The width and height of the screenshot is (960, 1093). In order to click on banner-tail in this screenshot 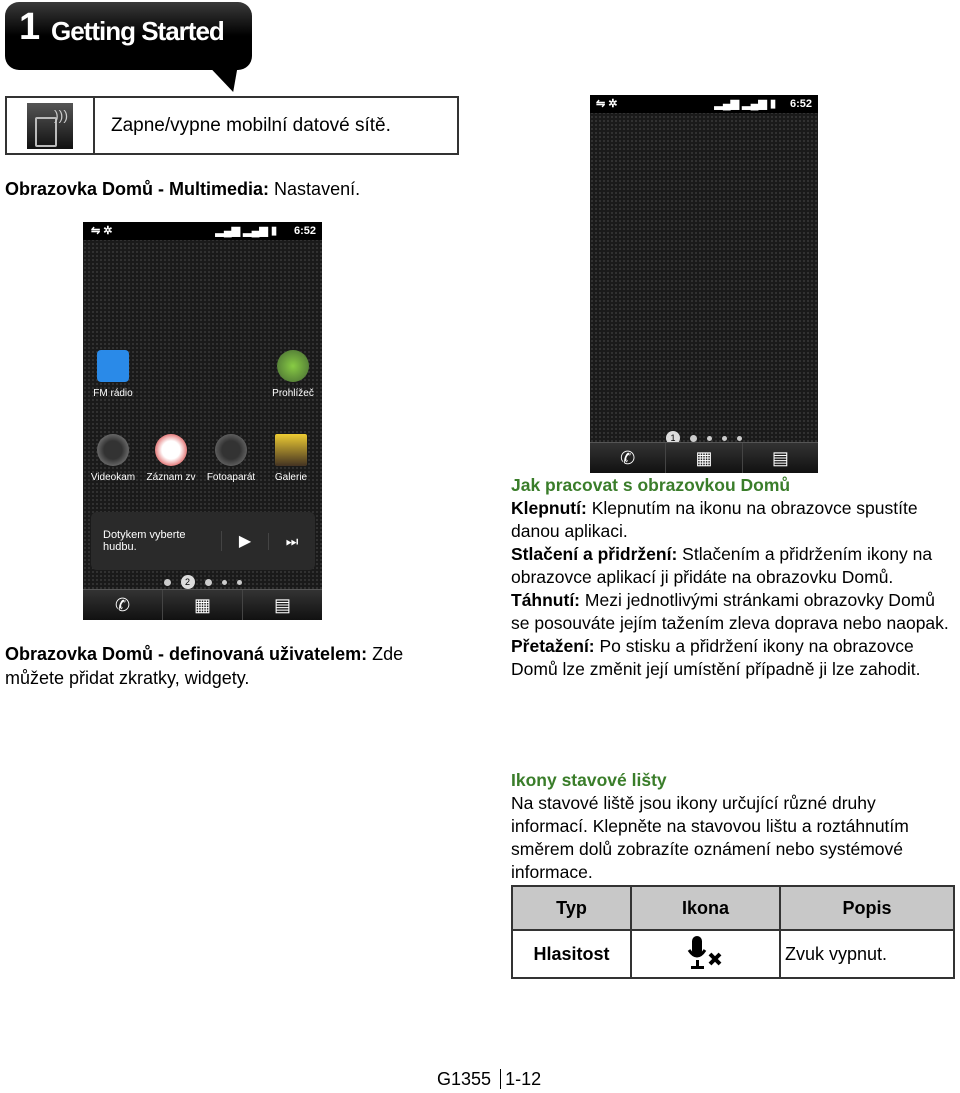, I will do `click(218, 76)`.